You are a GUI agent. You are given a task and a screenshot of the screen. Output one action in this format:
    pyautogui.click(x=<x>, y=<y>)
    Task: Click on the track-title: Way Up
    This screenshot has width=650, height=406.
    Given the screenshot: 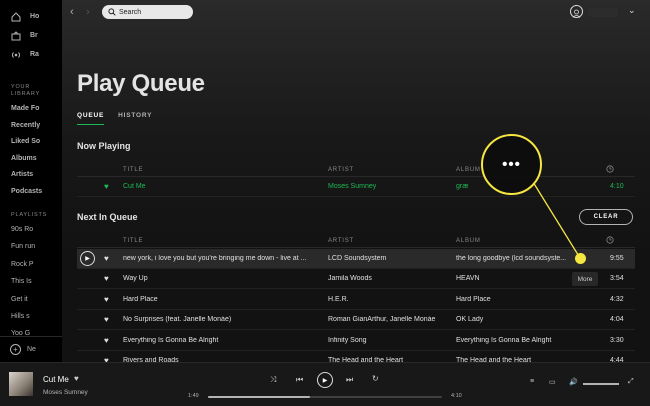 What is the action you would take?
    pyautogui.click(x=135, y=279)
    